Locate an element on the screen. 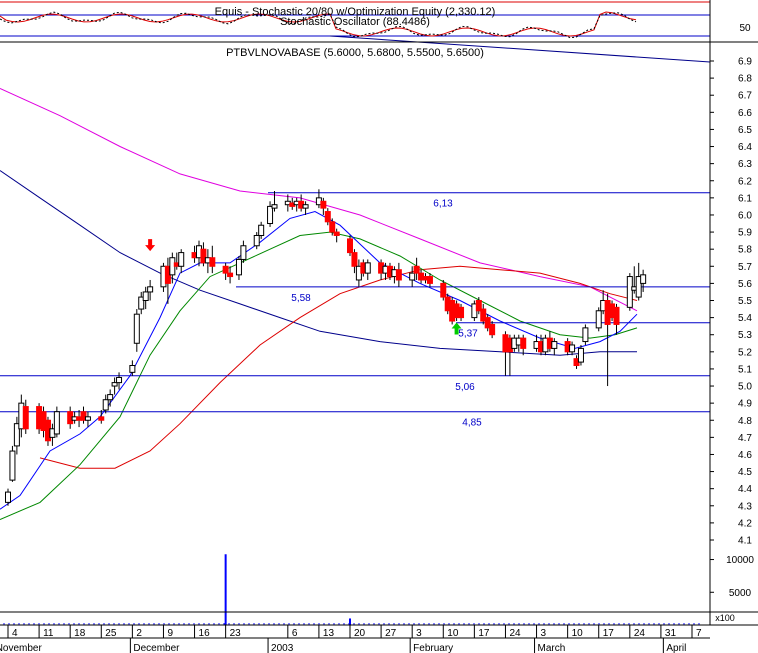 The image size is (758, 653). y-tick-label: 5.0 is located at coordinates (745, 387).